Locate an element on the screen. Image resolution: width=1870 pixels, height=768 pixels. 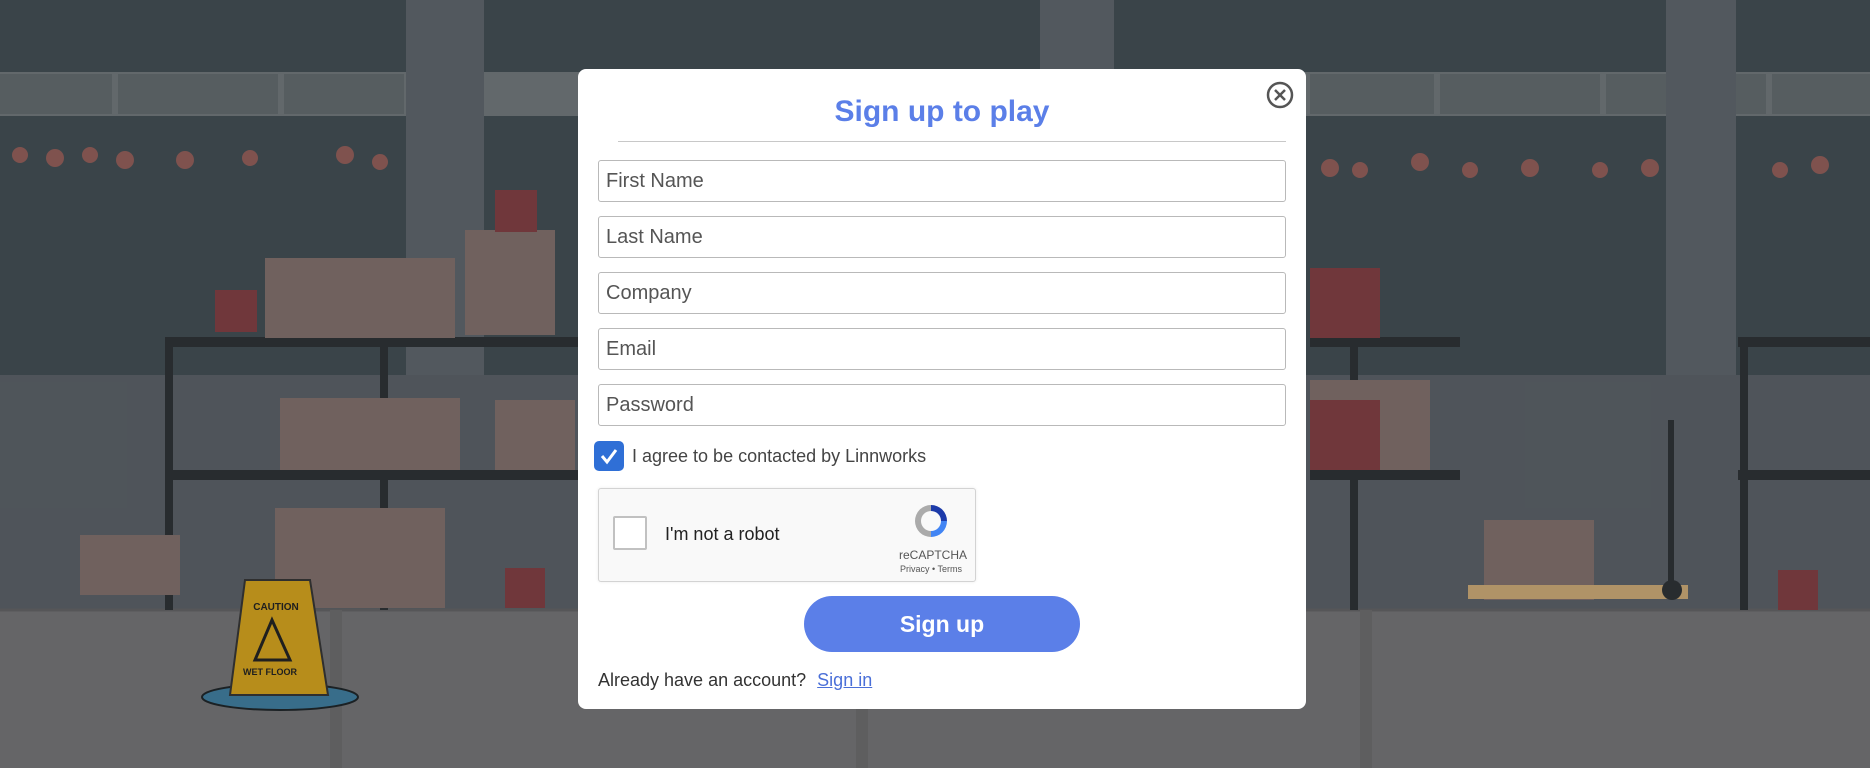
consent-checkbox is located at coordinates (609, 456).